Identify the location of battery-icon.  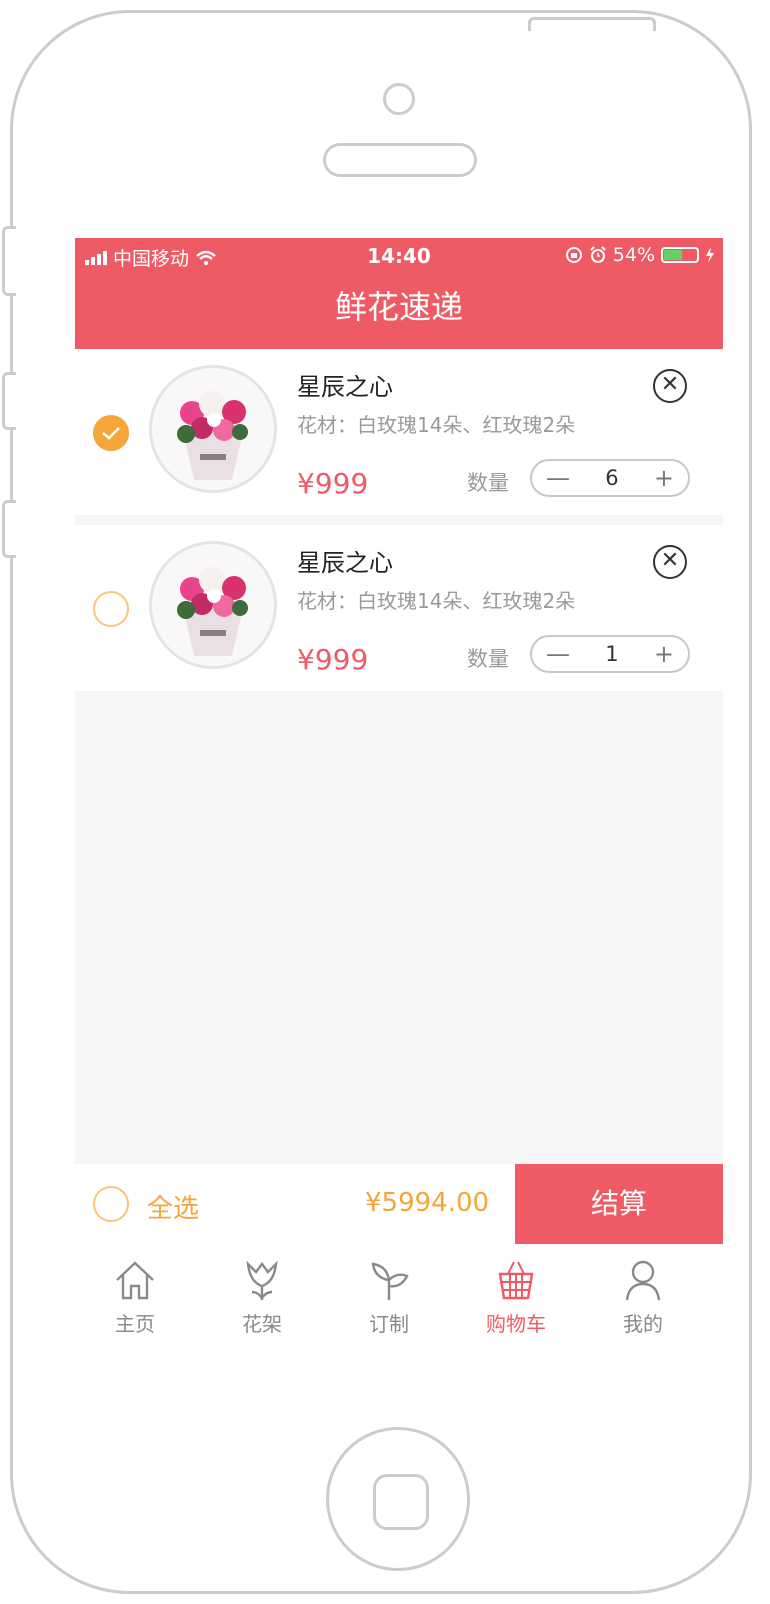
(680, 255).